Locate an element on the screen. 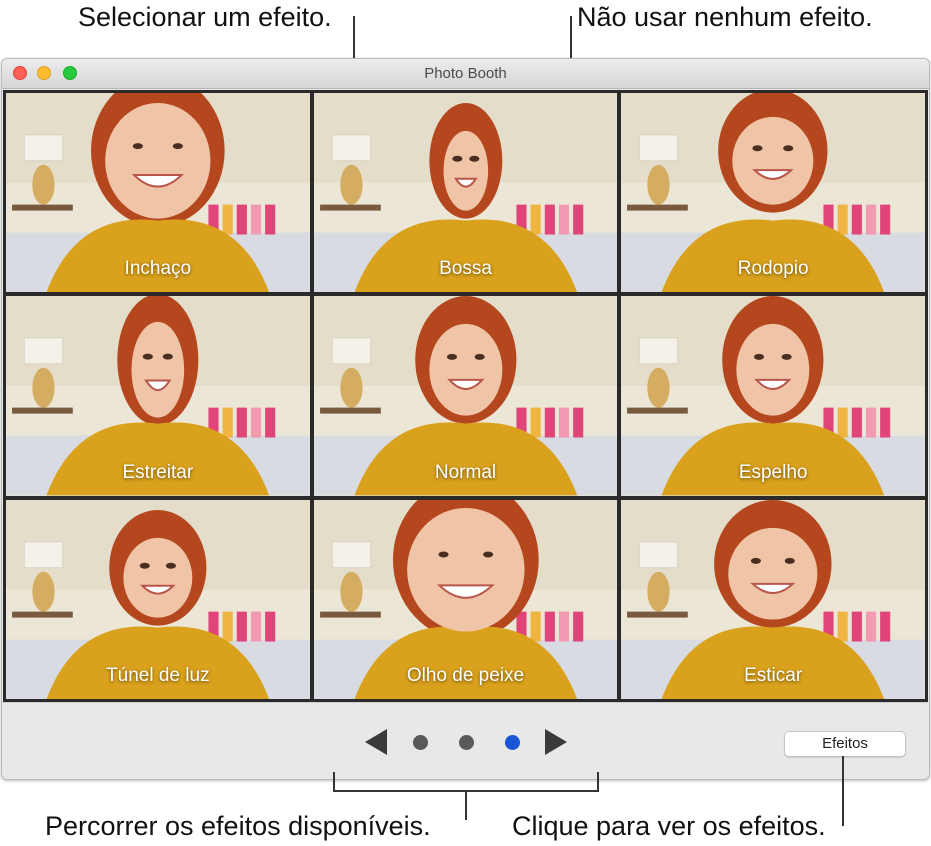  effect-tile-estreitar: Estreitar is located at coordinates (158, 396).